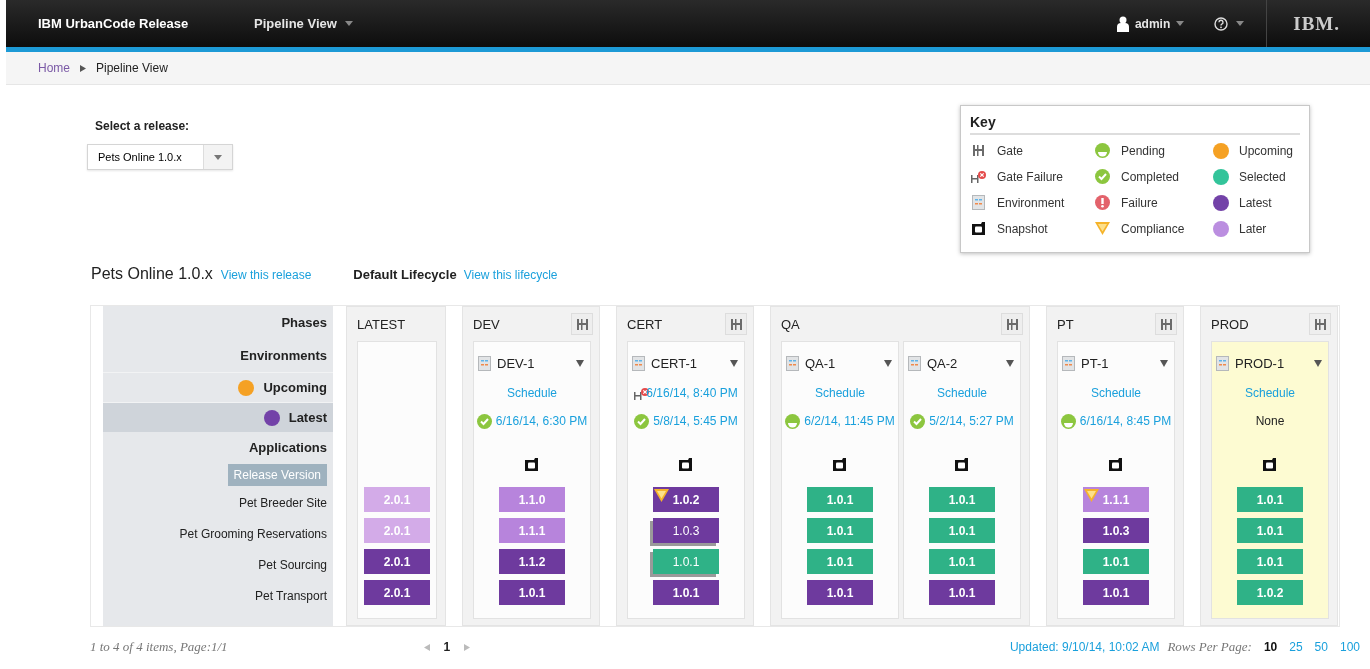  Describe the element at coordinates (695, 421) in the screenshot. I see `deployment-date-link: 5/8/14, 5:45 PM` at that location.